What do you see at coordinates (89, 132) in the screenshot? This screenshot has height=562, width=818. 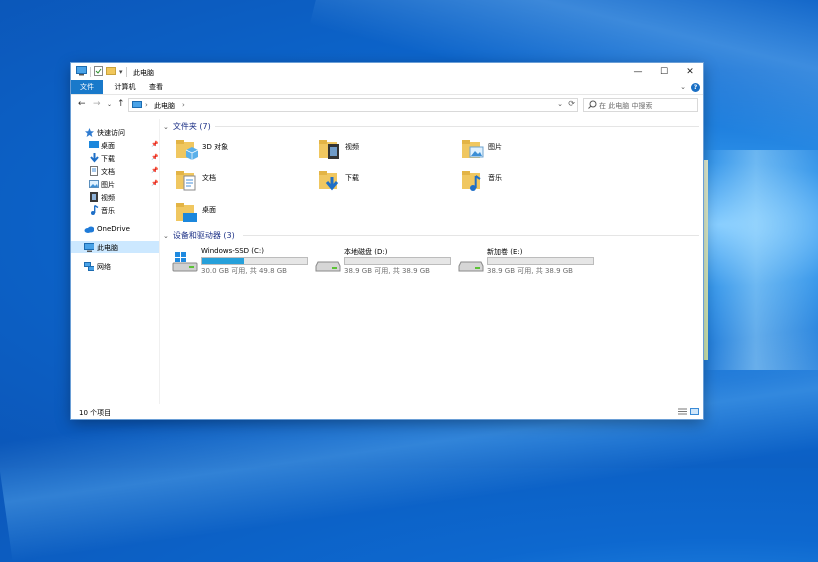 I see `star-icon` at bounding box center [89, 132].